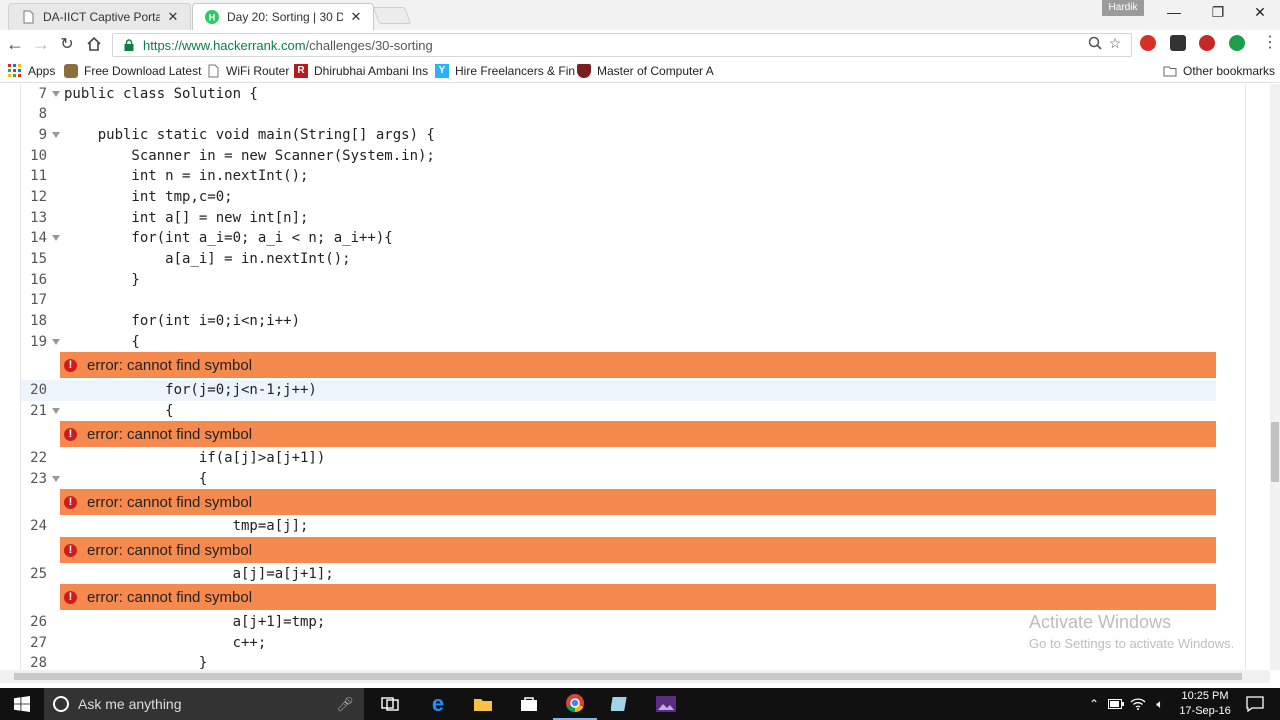 This screenshot has height=720, width=1280. I want to click on clock-time: 10:25 PM, so click(1205, 696).